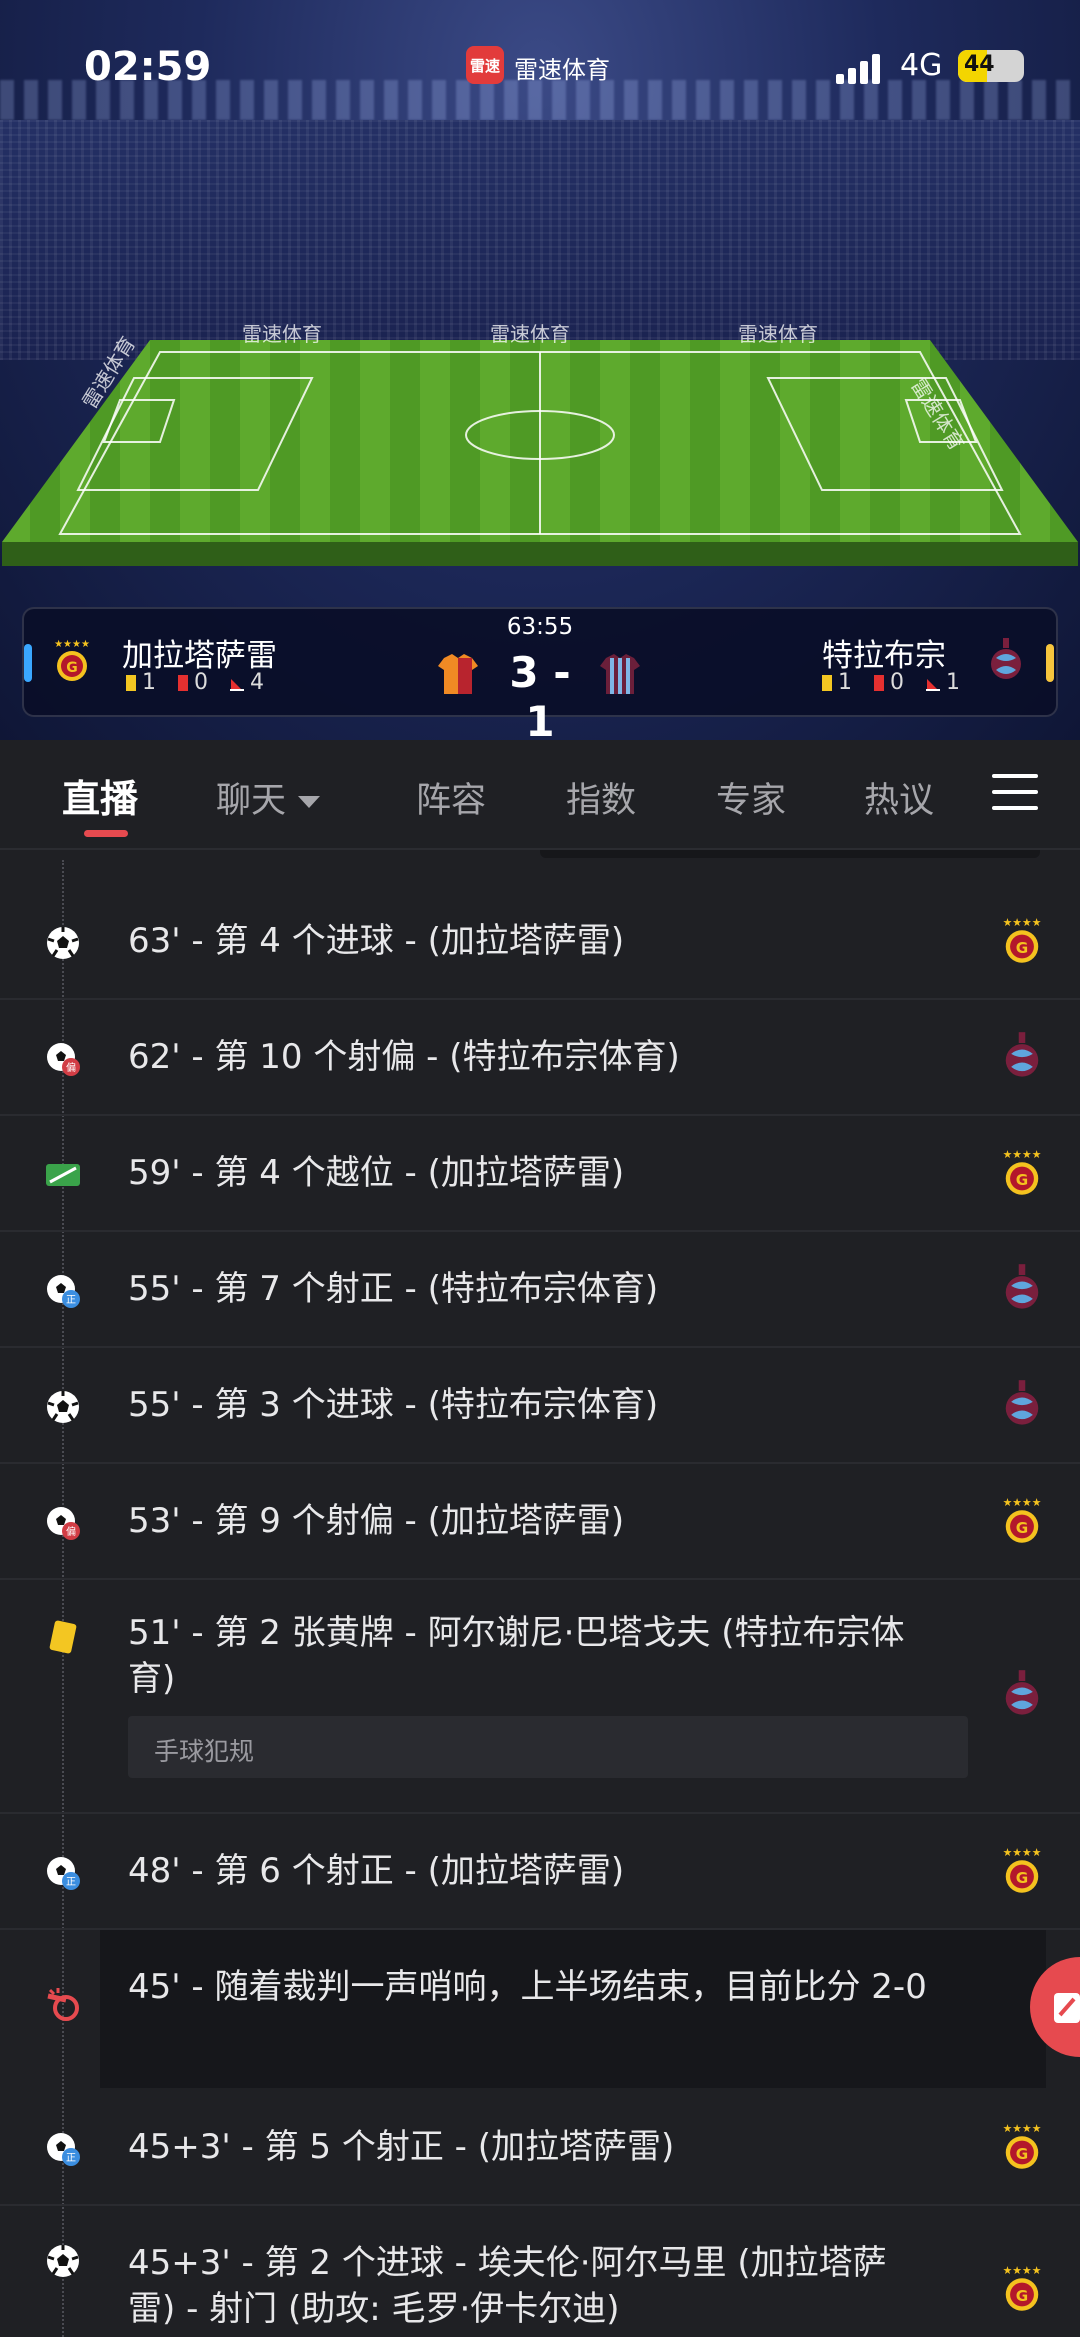  Describe the element at coordinates (257, 682) in the screenshot. I see `home-corner-count: 4` at that location.